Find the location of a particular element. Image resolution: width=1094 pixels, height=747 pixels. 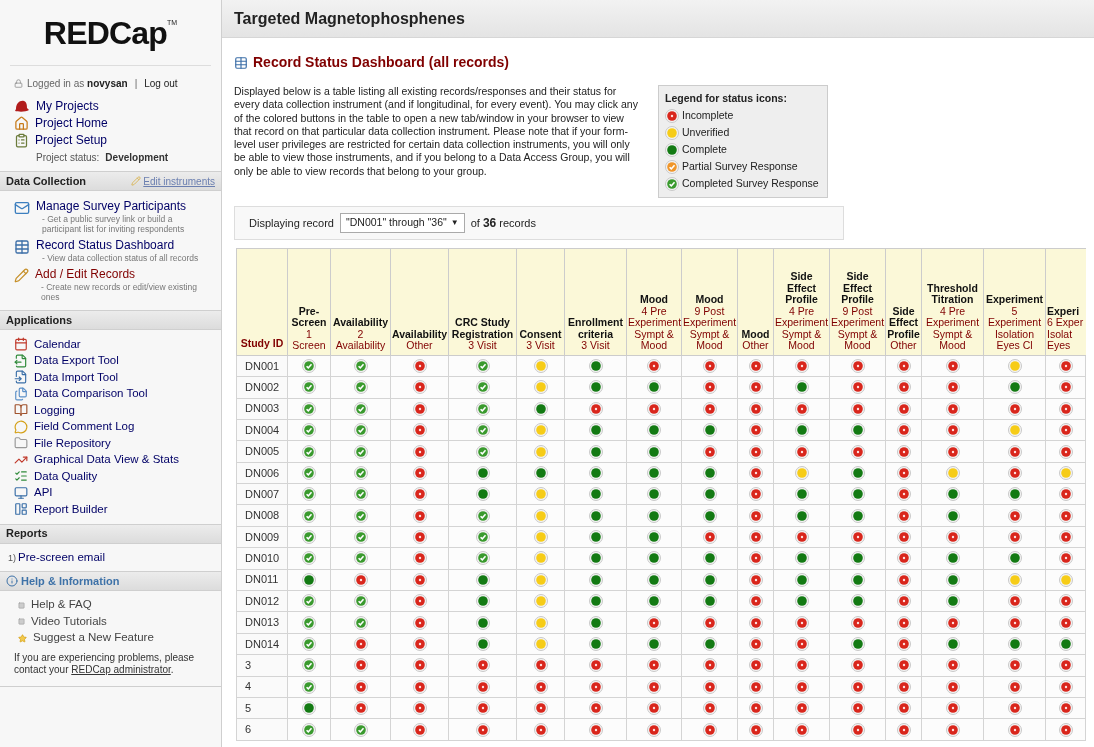

nav-link: Data Quality is located at coordinates (66, 476).